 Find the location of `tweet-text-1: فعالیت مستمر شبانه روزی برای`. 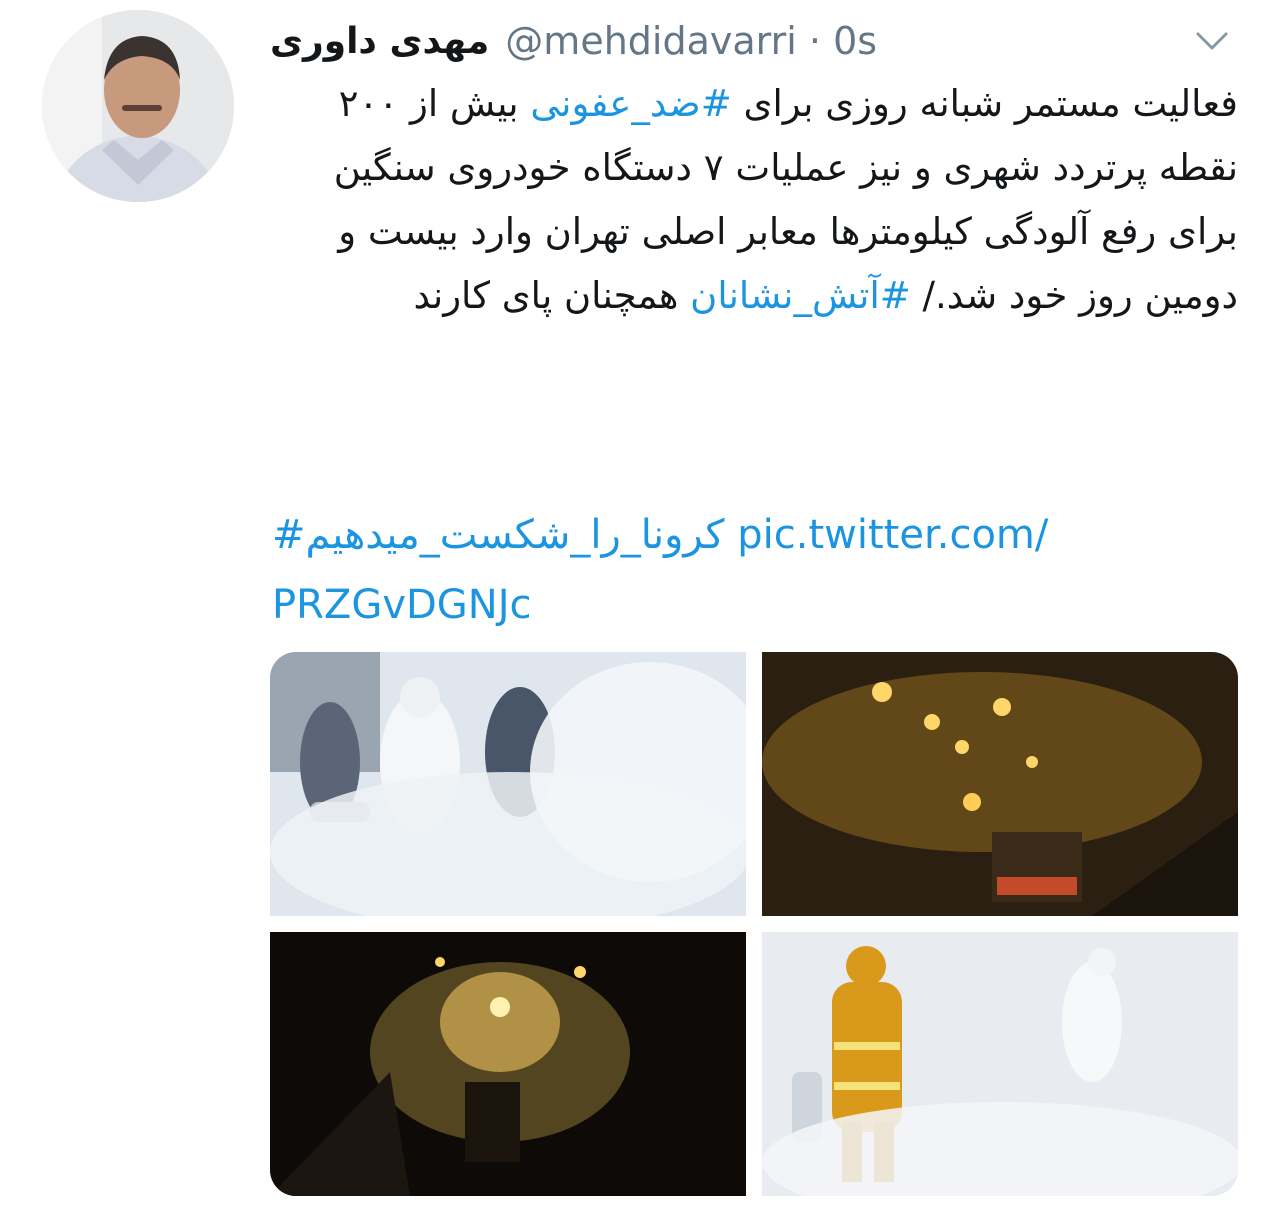

tweet-text-1: فعالیت مستمر شبانه روزی برای is located at coordinates (984, 103).